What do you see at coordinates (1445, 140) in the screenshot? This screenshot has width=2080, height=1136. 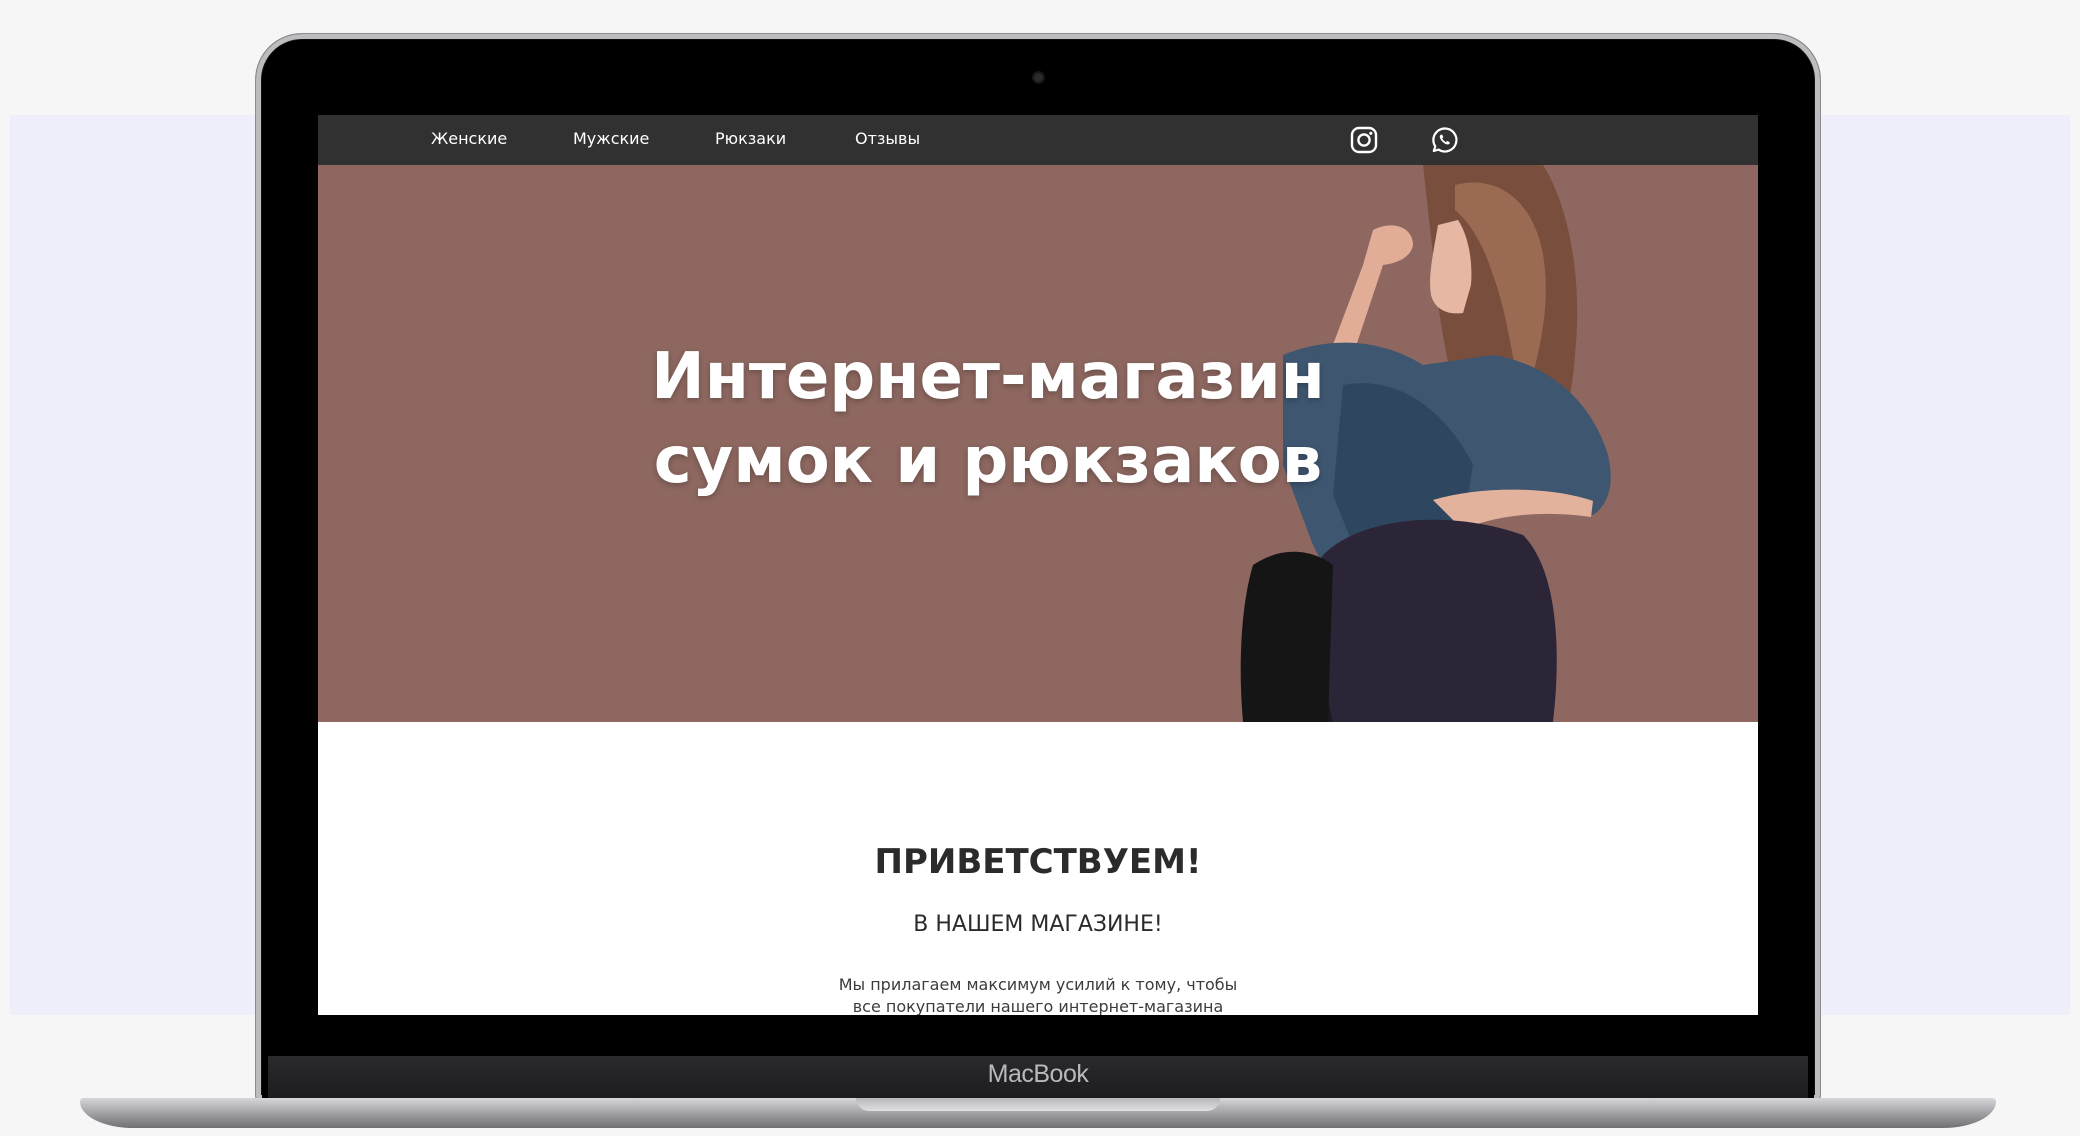 I see `whatsapp-icon` at bounding box center [1445, 140].